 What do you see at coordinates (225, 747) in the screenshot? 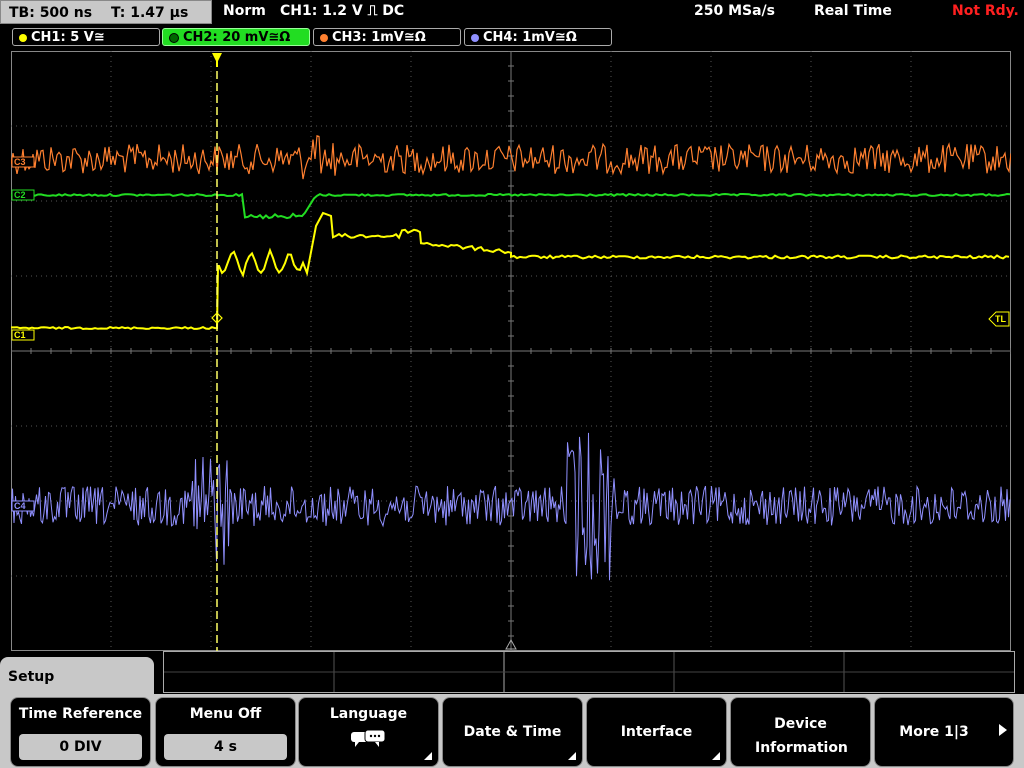
I see `menu-off-value: 4 s` at bounding box center [225, 747].